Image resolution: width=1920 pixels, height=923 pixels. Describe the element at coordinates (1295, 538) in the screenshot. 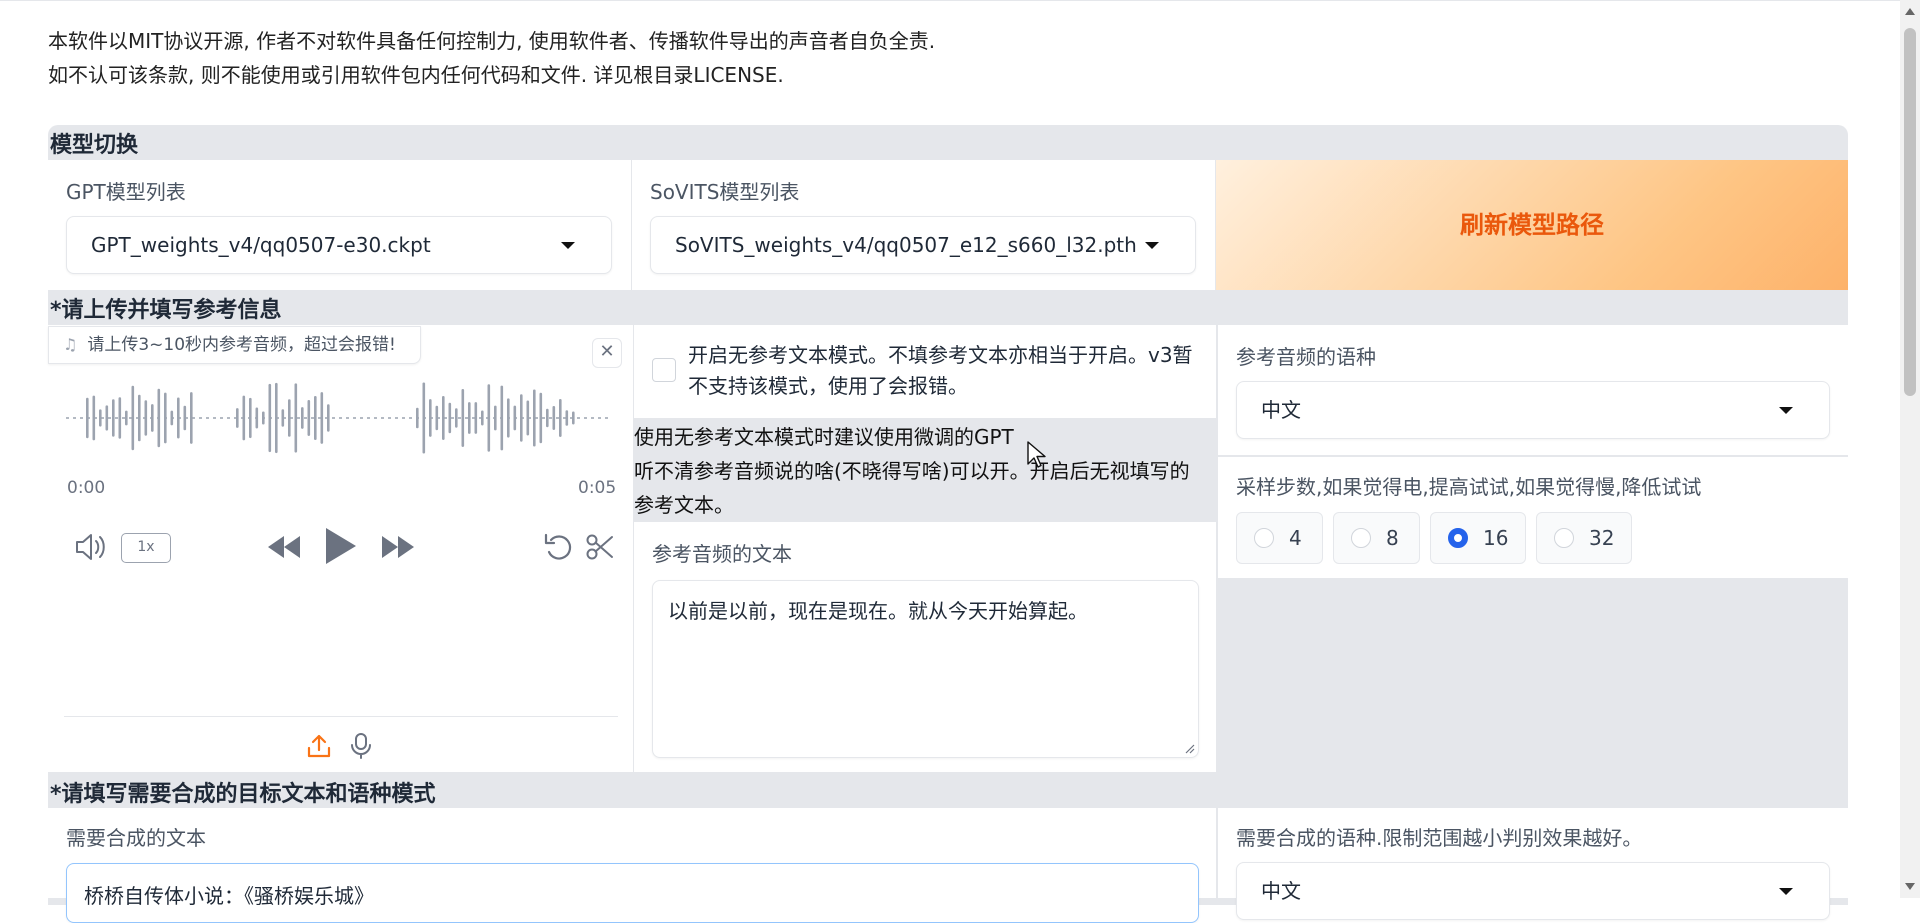

I see `steps-option-label: 4` at that location.